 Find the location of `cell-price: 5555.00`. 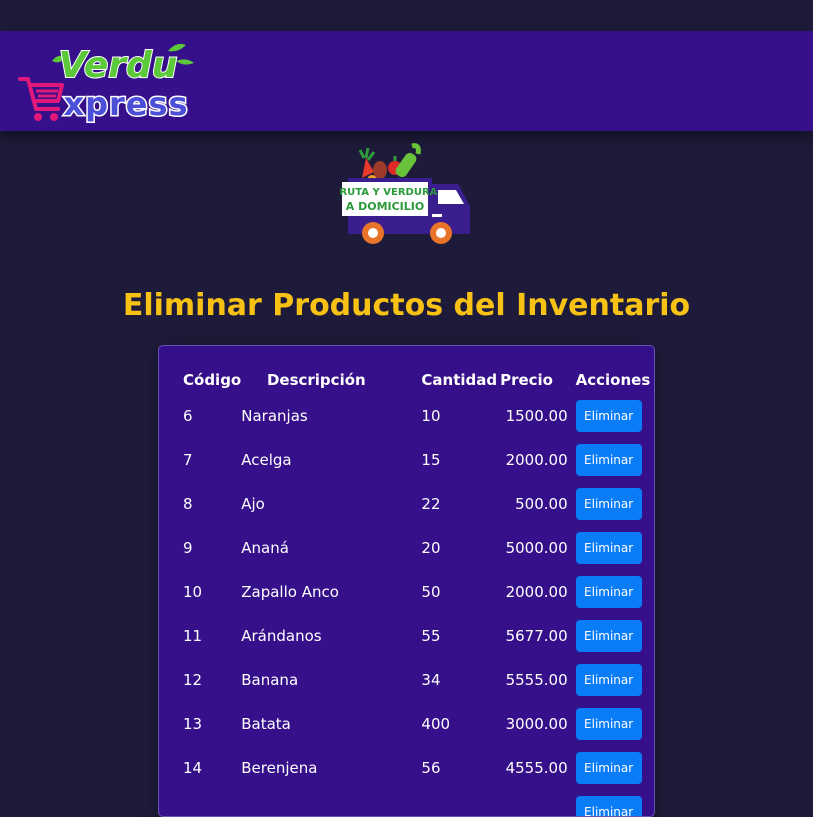

cell-price: 5555.00 is located at coordinates (536, 680).